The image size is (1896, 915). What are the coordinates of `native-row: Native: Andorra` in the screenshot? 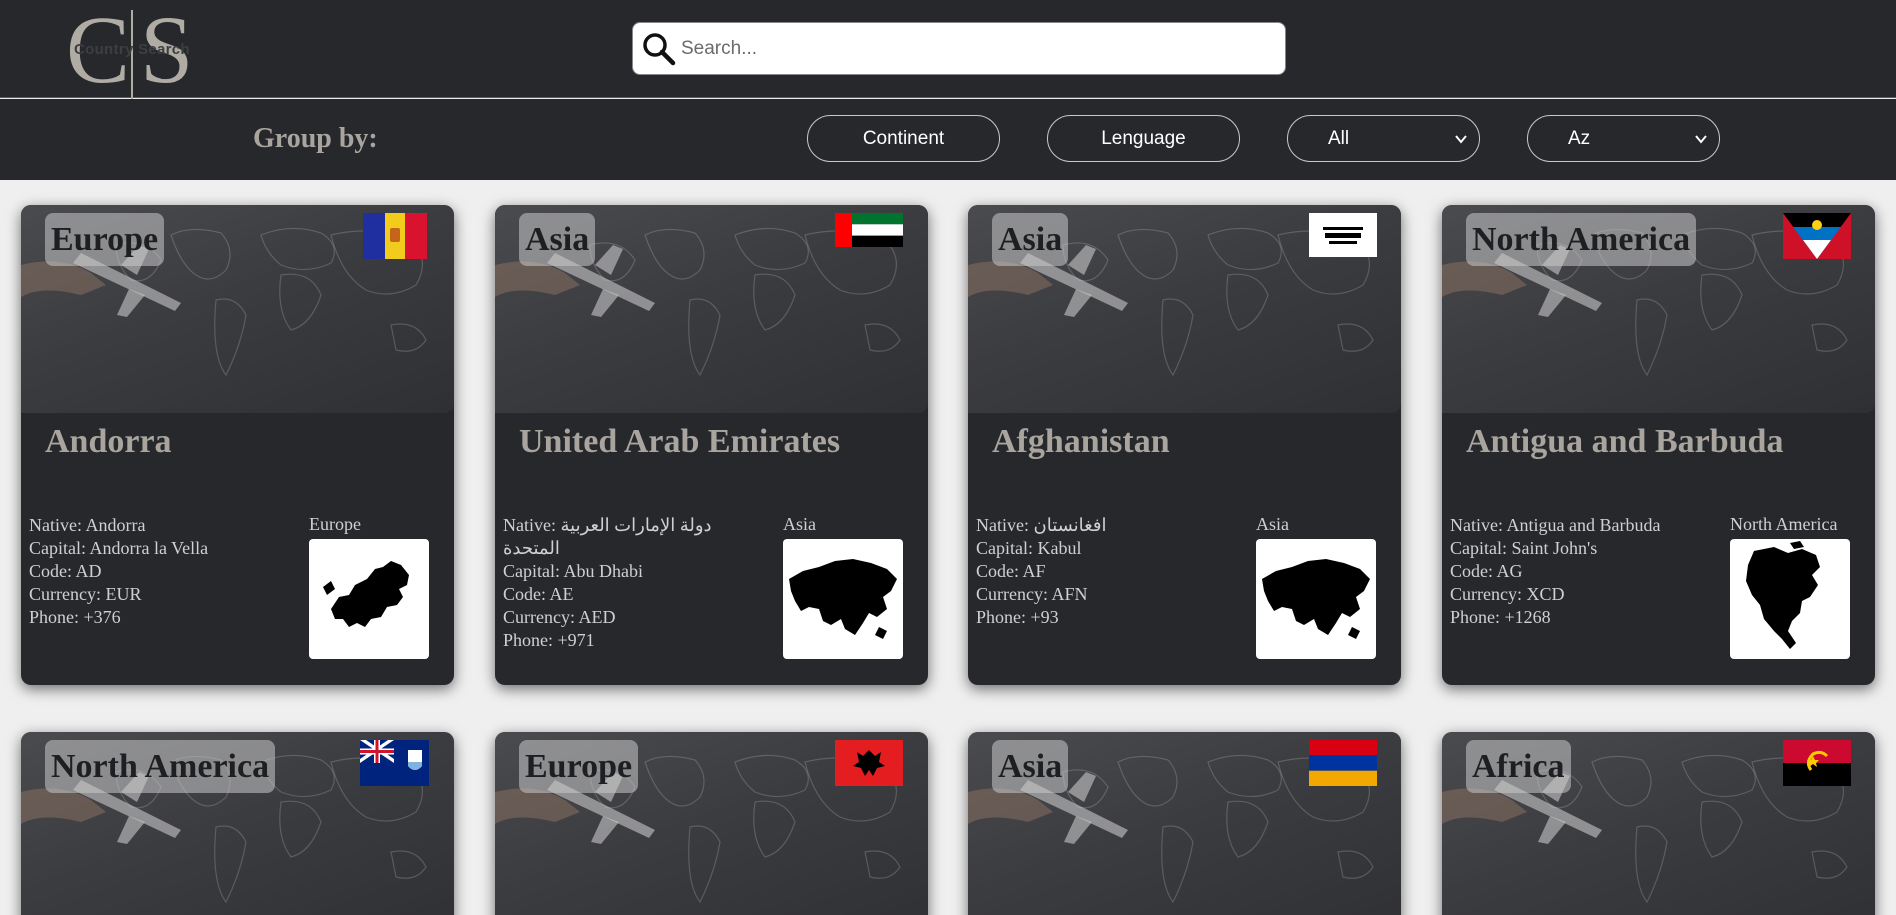 It's located at (87, 525).